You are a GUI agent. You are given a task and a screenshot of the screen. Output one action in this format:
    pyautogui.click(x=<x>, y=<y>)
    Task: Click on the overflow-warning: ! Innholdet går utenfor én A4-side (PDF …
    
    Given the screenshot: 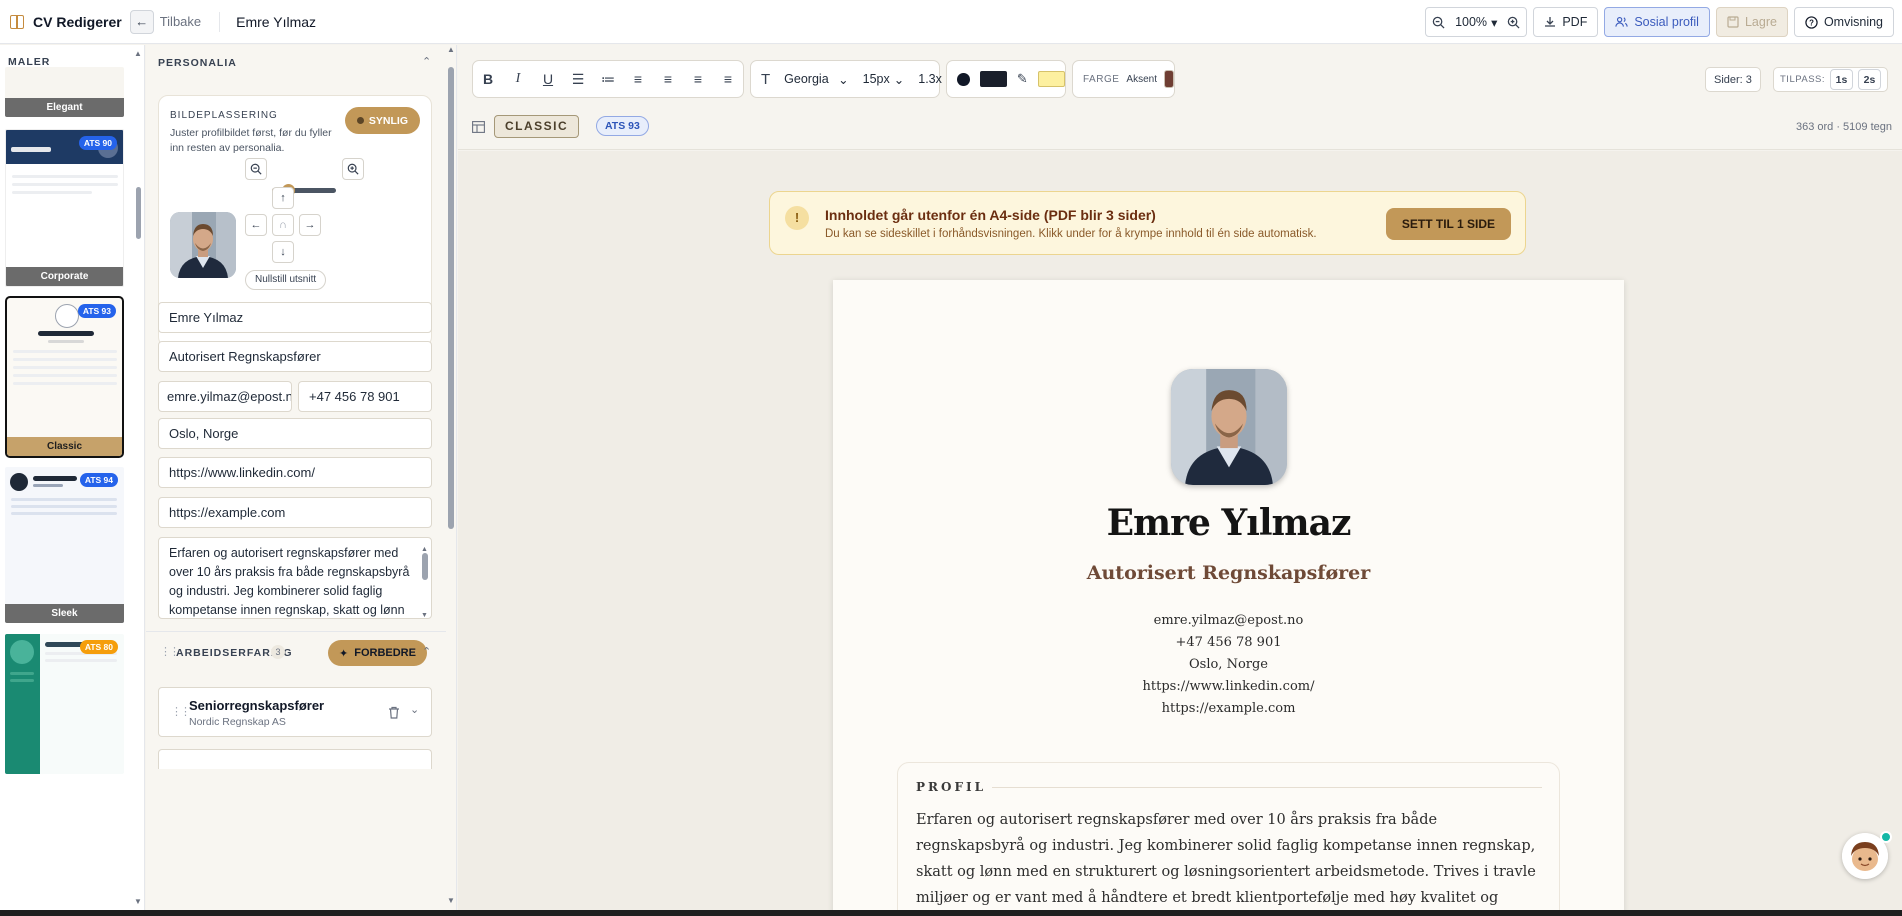 What is the action you would take?
    pyautogui.click(x=1147, y=223)
    